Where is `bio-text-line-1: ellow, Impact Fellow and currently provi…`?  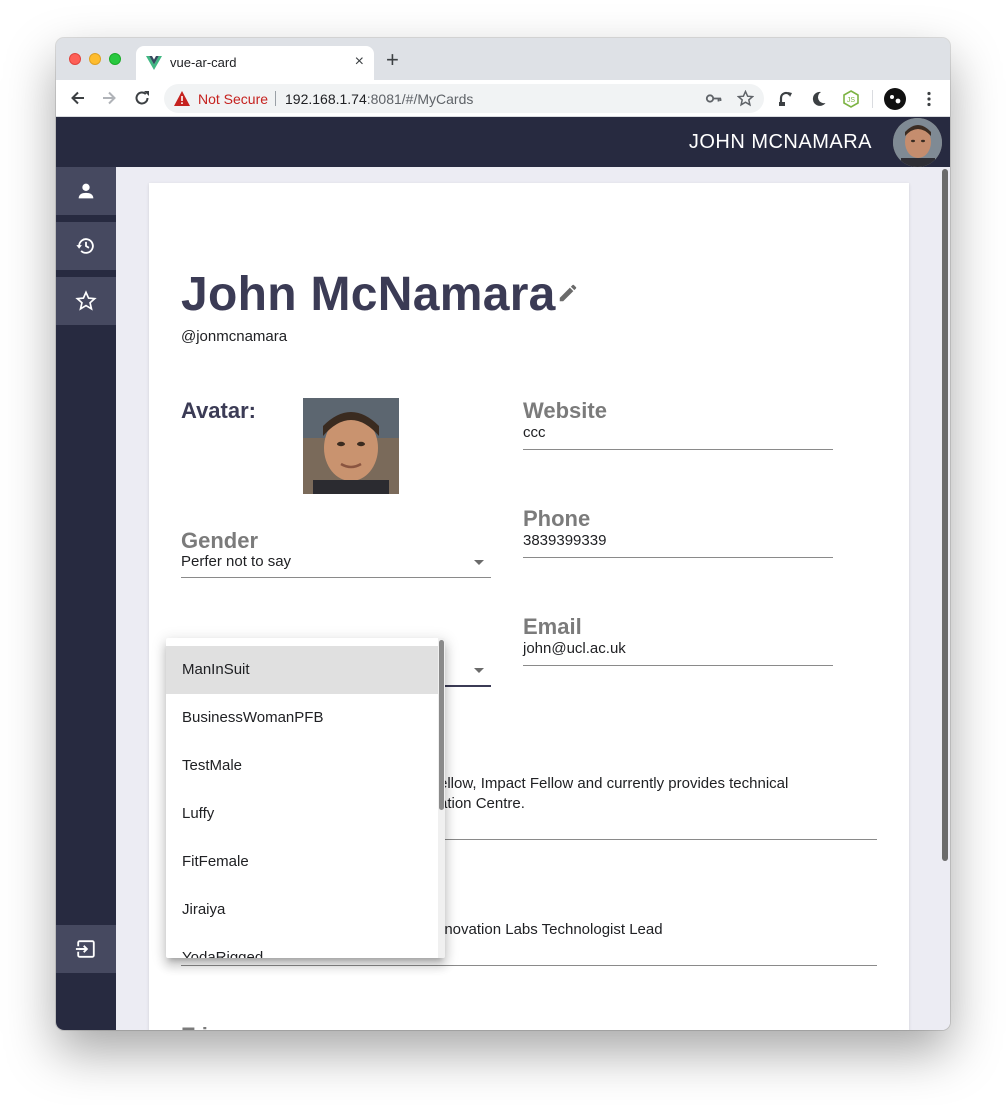 bio-text-line-1: ellow, Impact Fellow and currently provi… is located at coordinates (613, 784).